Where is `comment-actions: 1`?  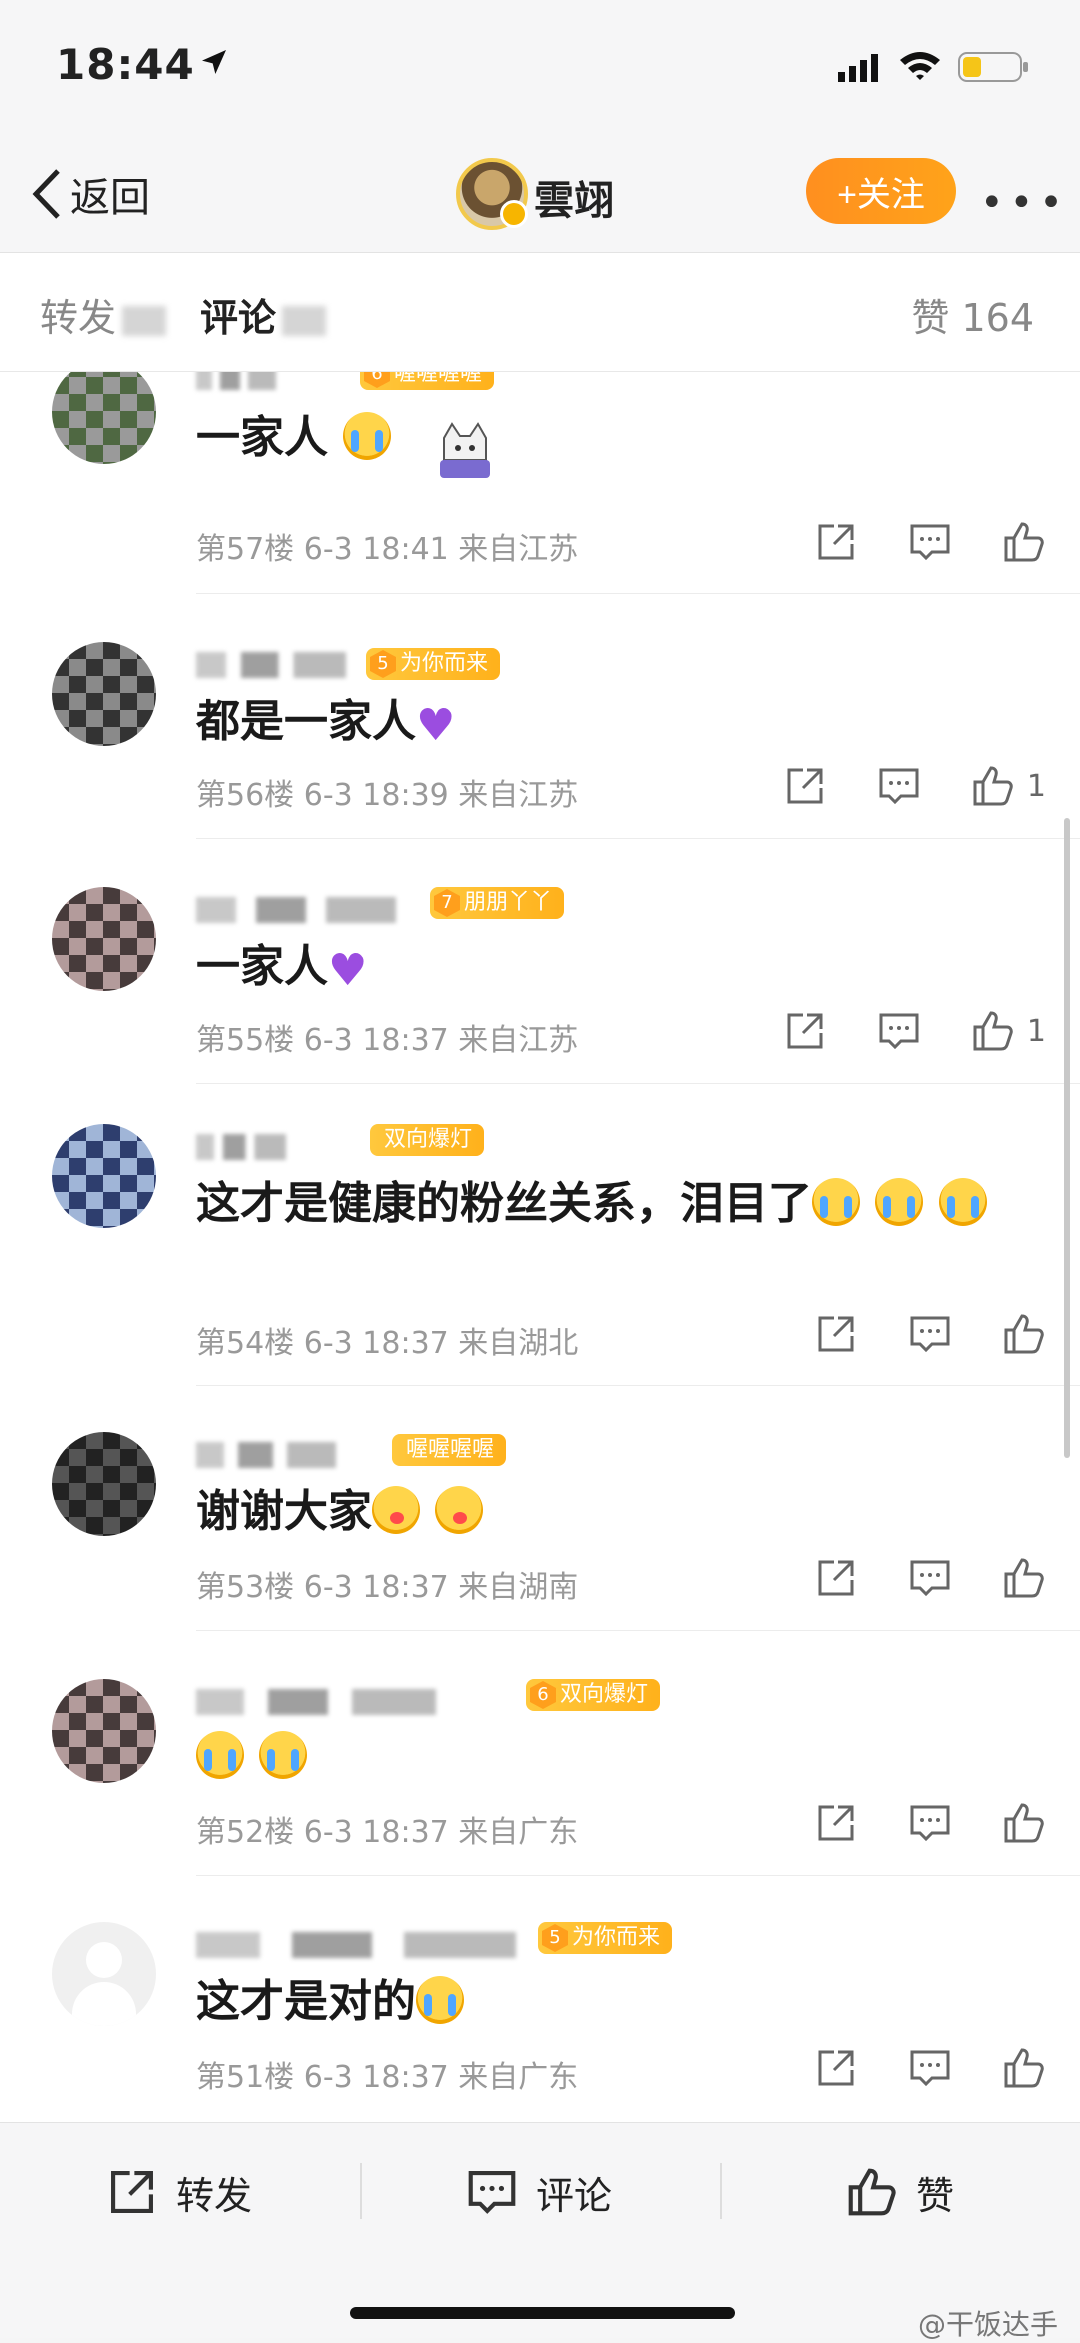 comment-actions: 1 is located at coordinates (889, 1031).